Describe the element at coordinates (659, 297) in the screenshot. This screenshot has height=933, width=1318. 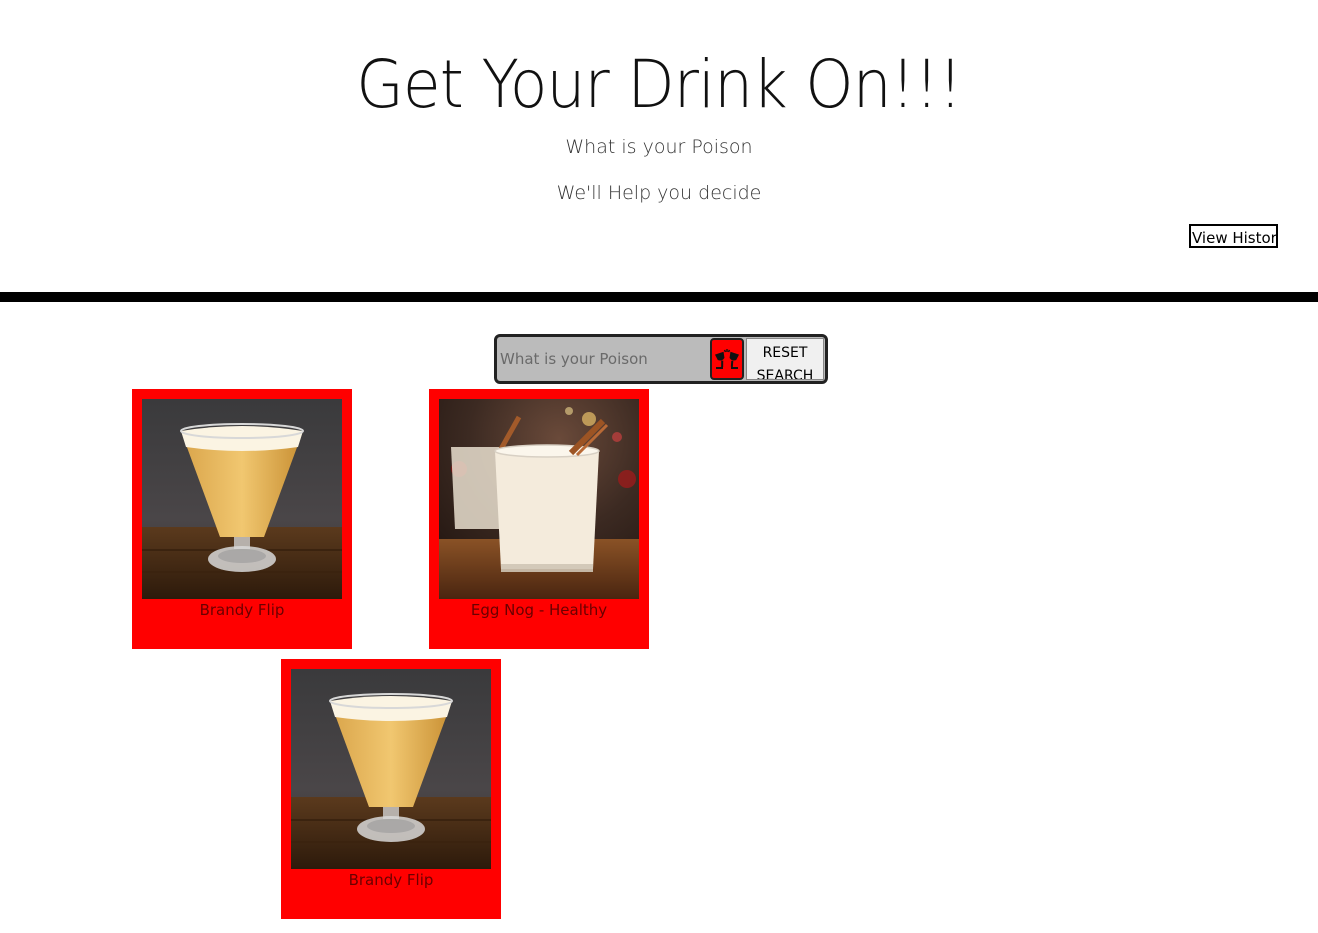
I see `header-divider` at that location.